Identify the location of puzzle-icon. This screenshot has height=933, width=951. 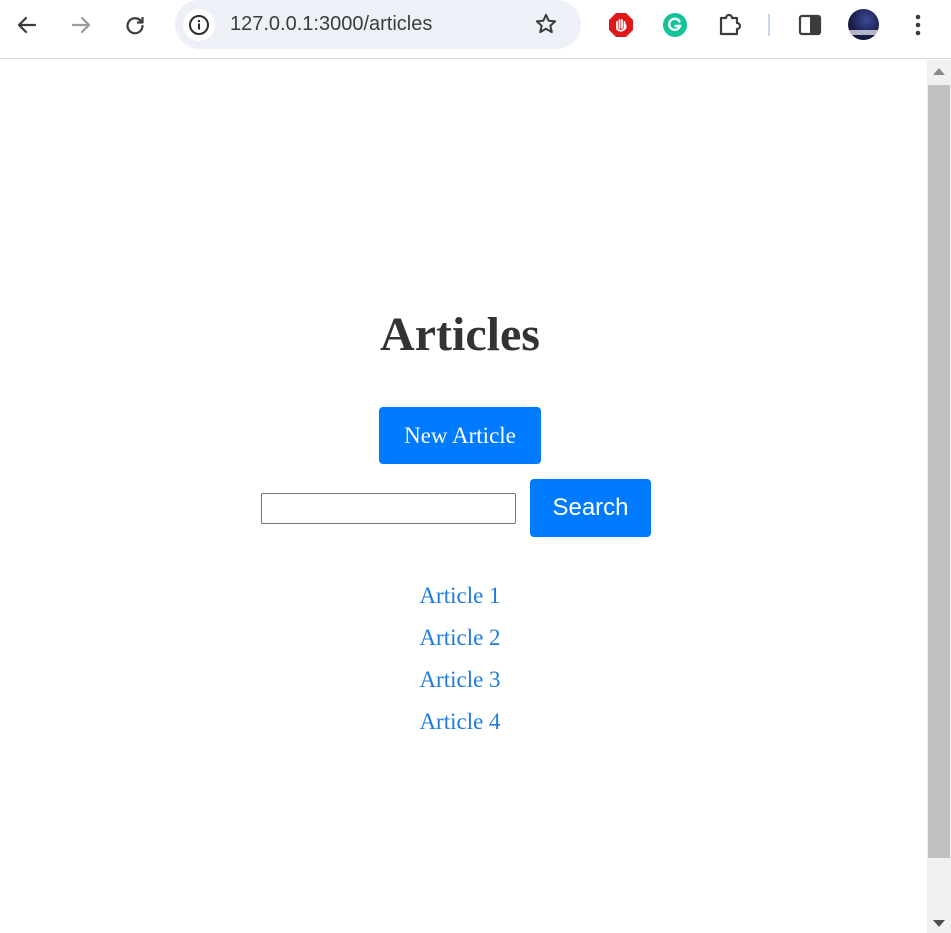
(730, 24).